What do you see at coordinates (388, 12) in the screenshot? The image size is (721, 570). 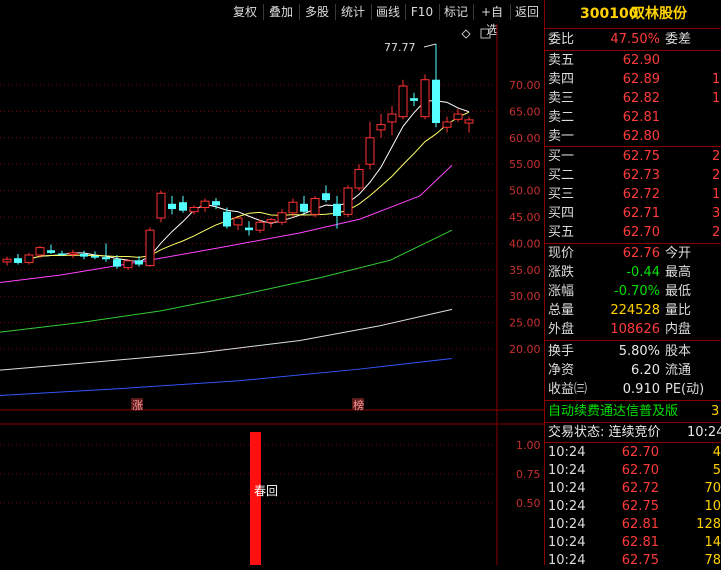 I see `draw-line-button: 画线` at bounding box center [388, 12].